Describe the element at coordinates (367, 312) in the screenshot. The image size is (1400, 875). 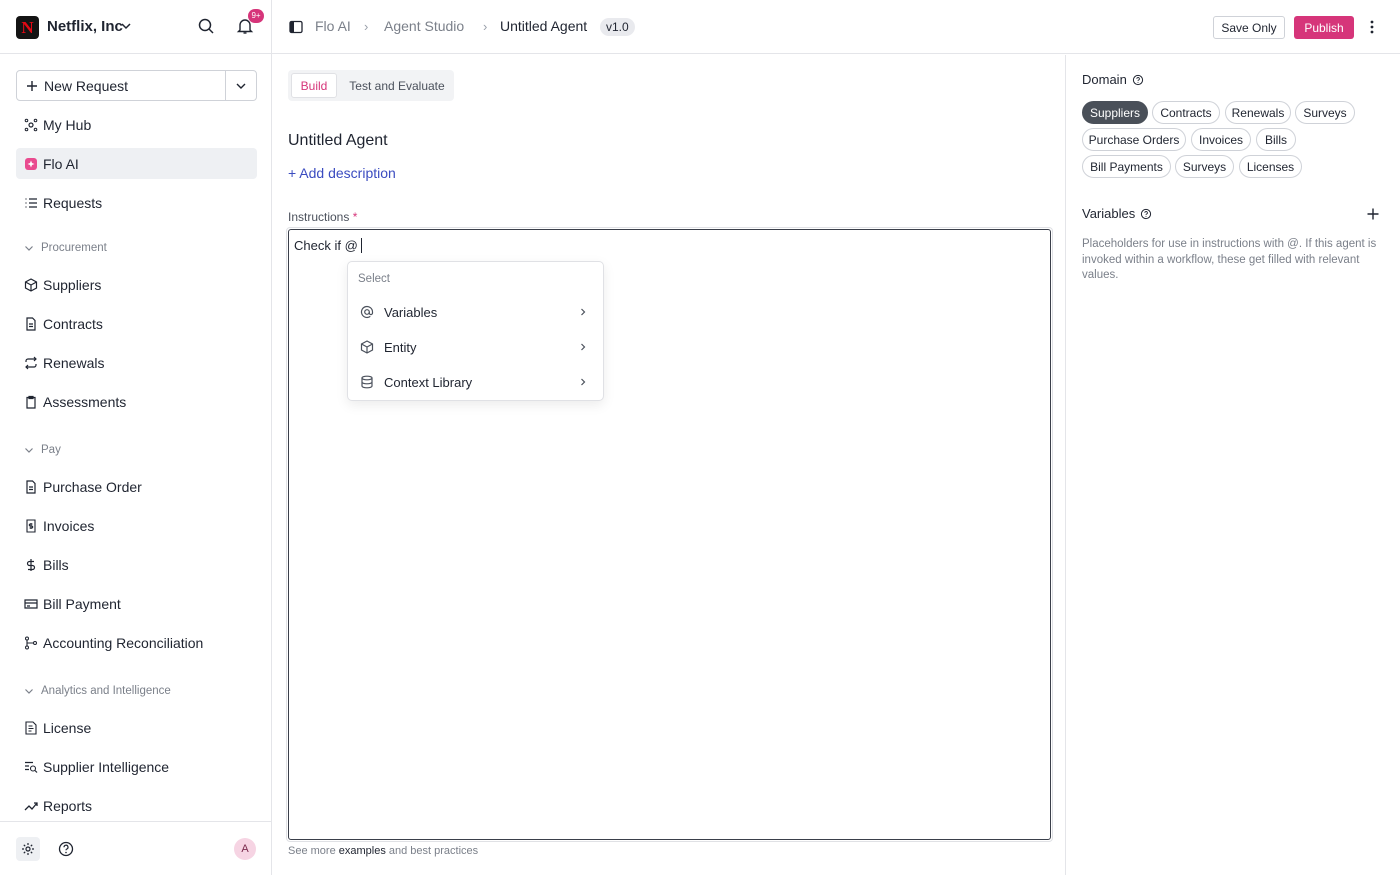
I see `at-sign-icon` at that location.